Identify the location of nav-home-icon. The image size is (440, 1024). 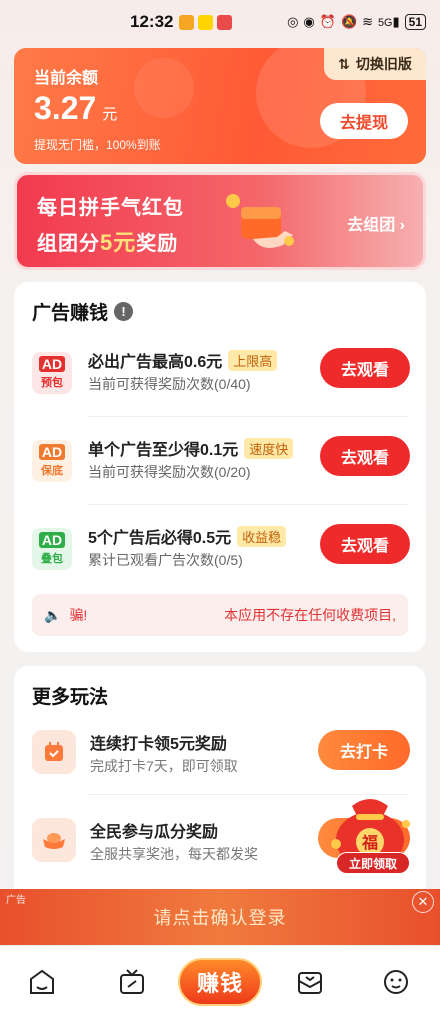
(42, 982).